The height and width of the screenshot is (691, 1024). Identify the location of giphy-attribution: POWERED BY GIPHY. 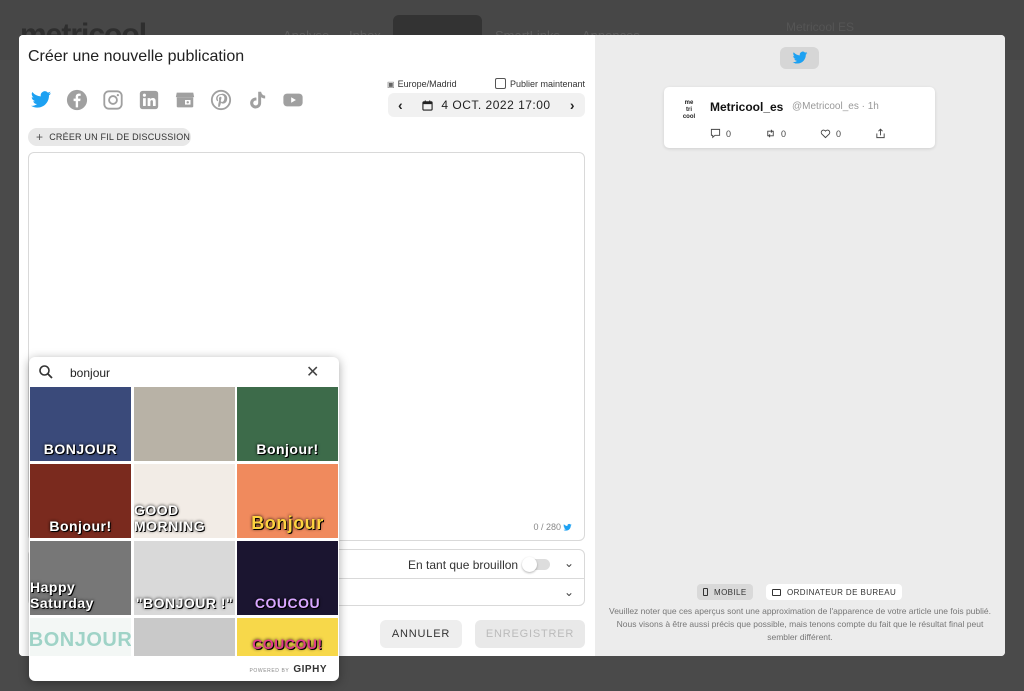
(288, 669).